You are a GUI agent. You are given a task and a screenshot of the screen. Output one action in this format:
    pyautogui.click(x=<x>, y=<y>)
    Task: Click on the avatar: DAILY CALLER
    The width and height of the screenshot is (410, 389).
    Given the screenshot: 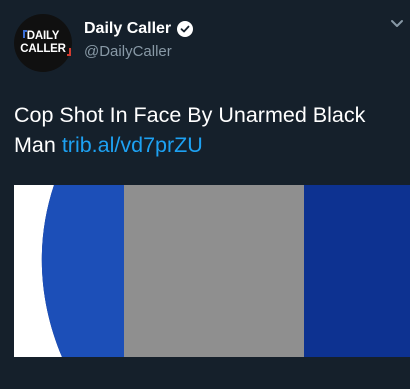 What is the action you would take?
    pyautogui.click(x=43, y=43)
    